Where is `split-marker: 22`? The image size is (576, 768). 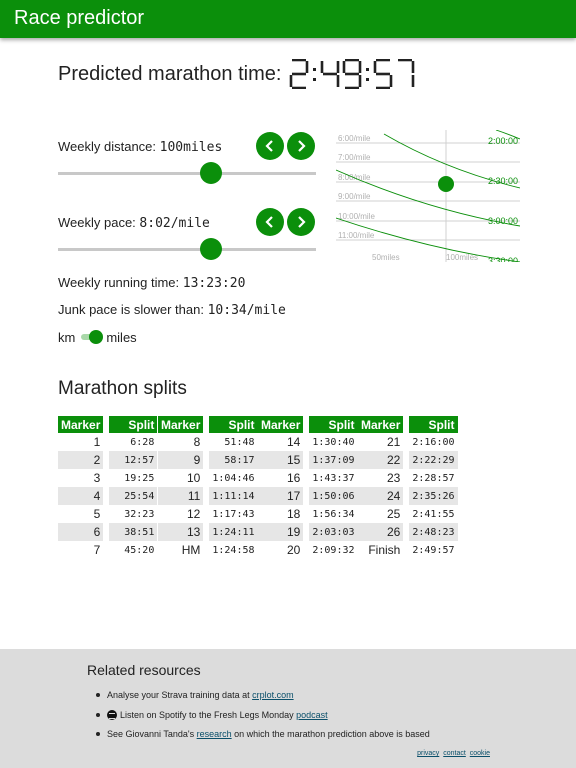
split-marker: 22 is located at coordinates (381, 460).